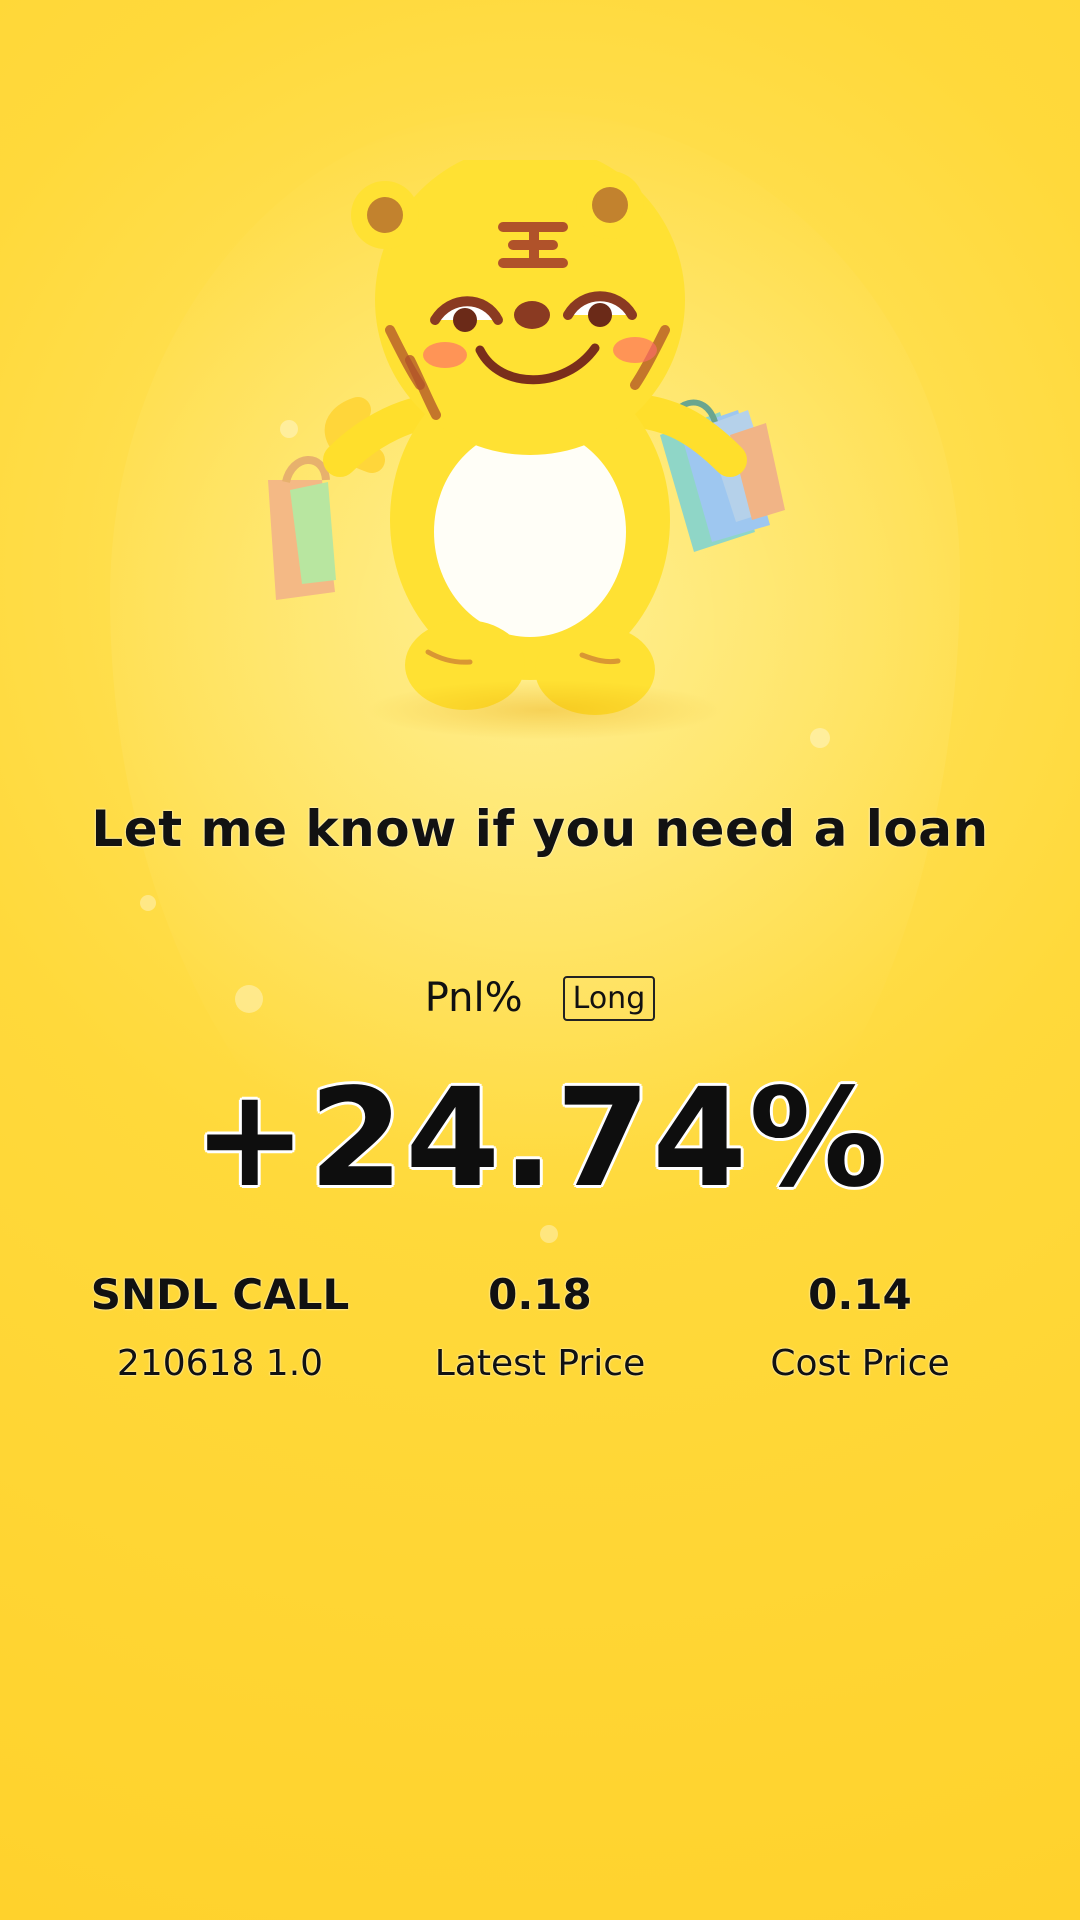 The height and width of the screenshot is (1920, 1080). What do you see at coordinates (860, 1363) in the screenshot?
I see `cost-price-label: Cost Price` at bounding box center [860, 1363].